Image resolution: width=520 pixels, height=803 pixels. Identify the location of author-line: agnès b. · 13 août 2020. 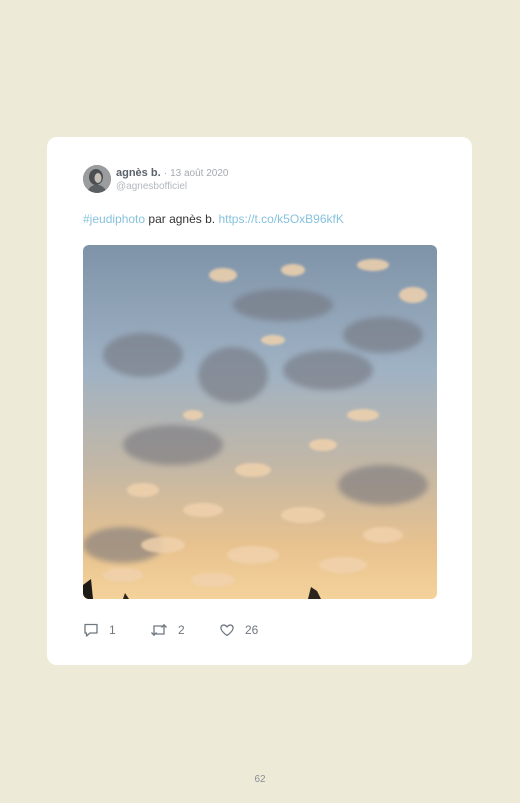
(172, 173).